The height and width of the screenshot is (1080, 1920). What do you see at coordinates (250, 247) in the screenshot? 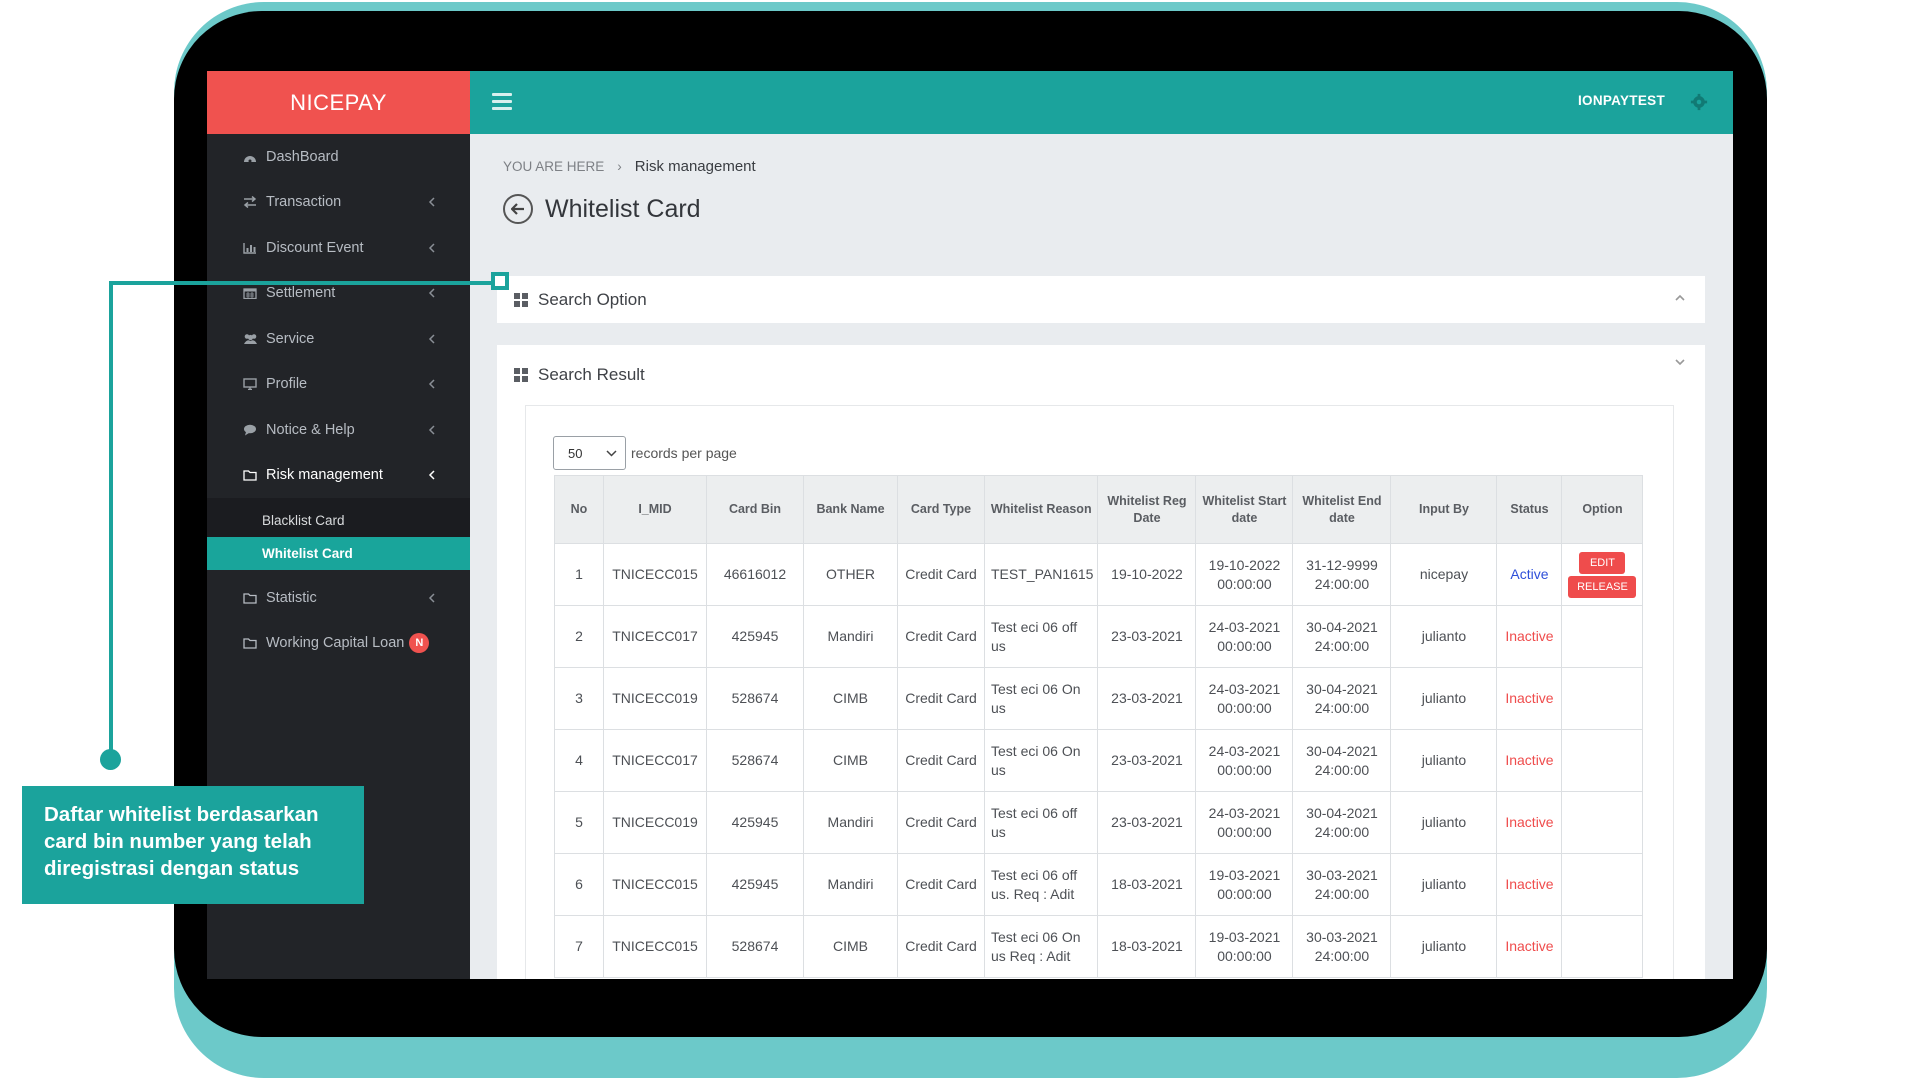
I see `bar-chart-icon` at bounding box center [250, 247].